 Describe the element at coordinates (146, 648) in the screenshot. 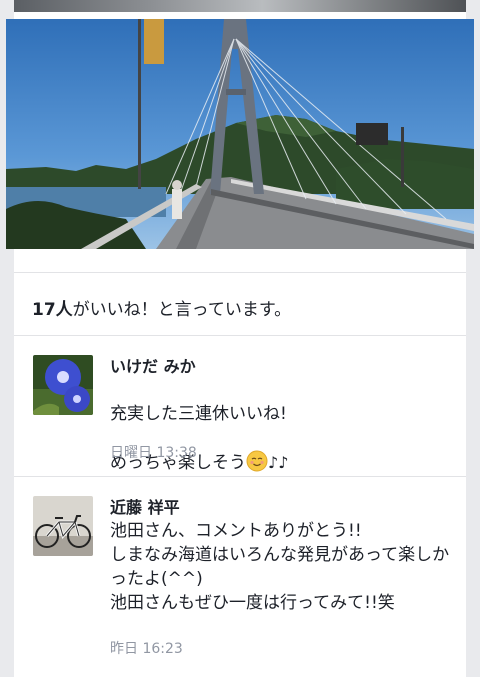

I see `comment-timestamp: 昨日 16:23` at that location.